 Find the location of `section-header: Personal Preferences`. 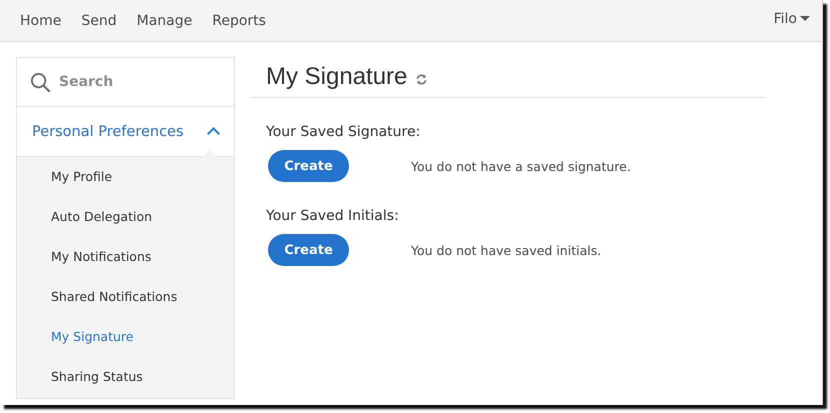

section-header: Personal Preferences is located at coordinates (125, 132).